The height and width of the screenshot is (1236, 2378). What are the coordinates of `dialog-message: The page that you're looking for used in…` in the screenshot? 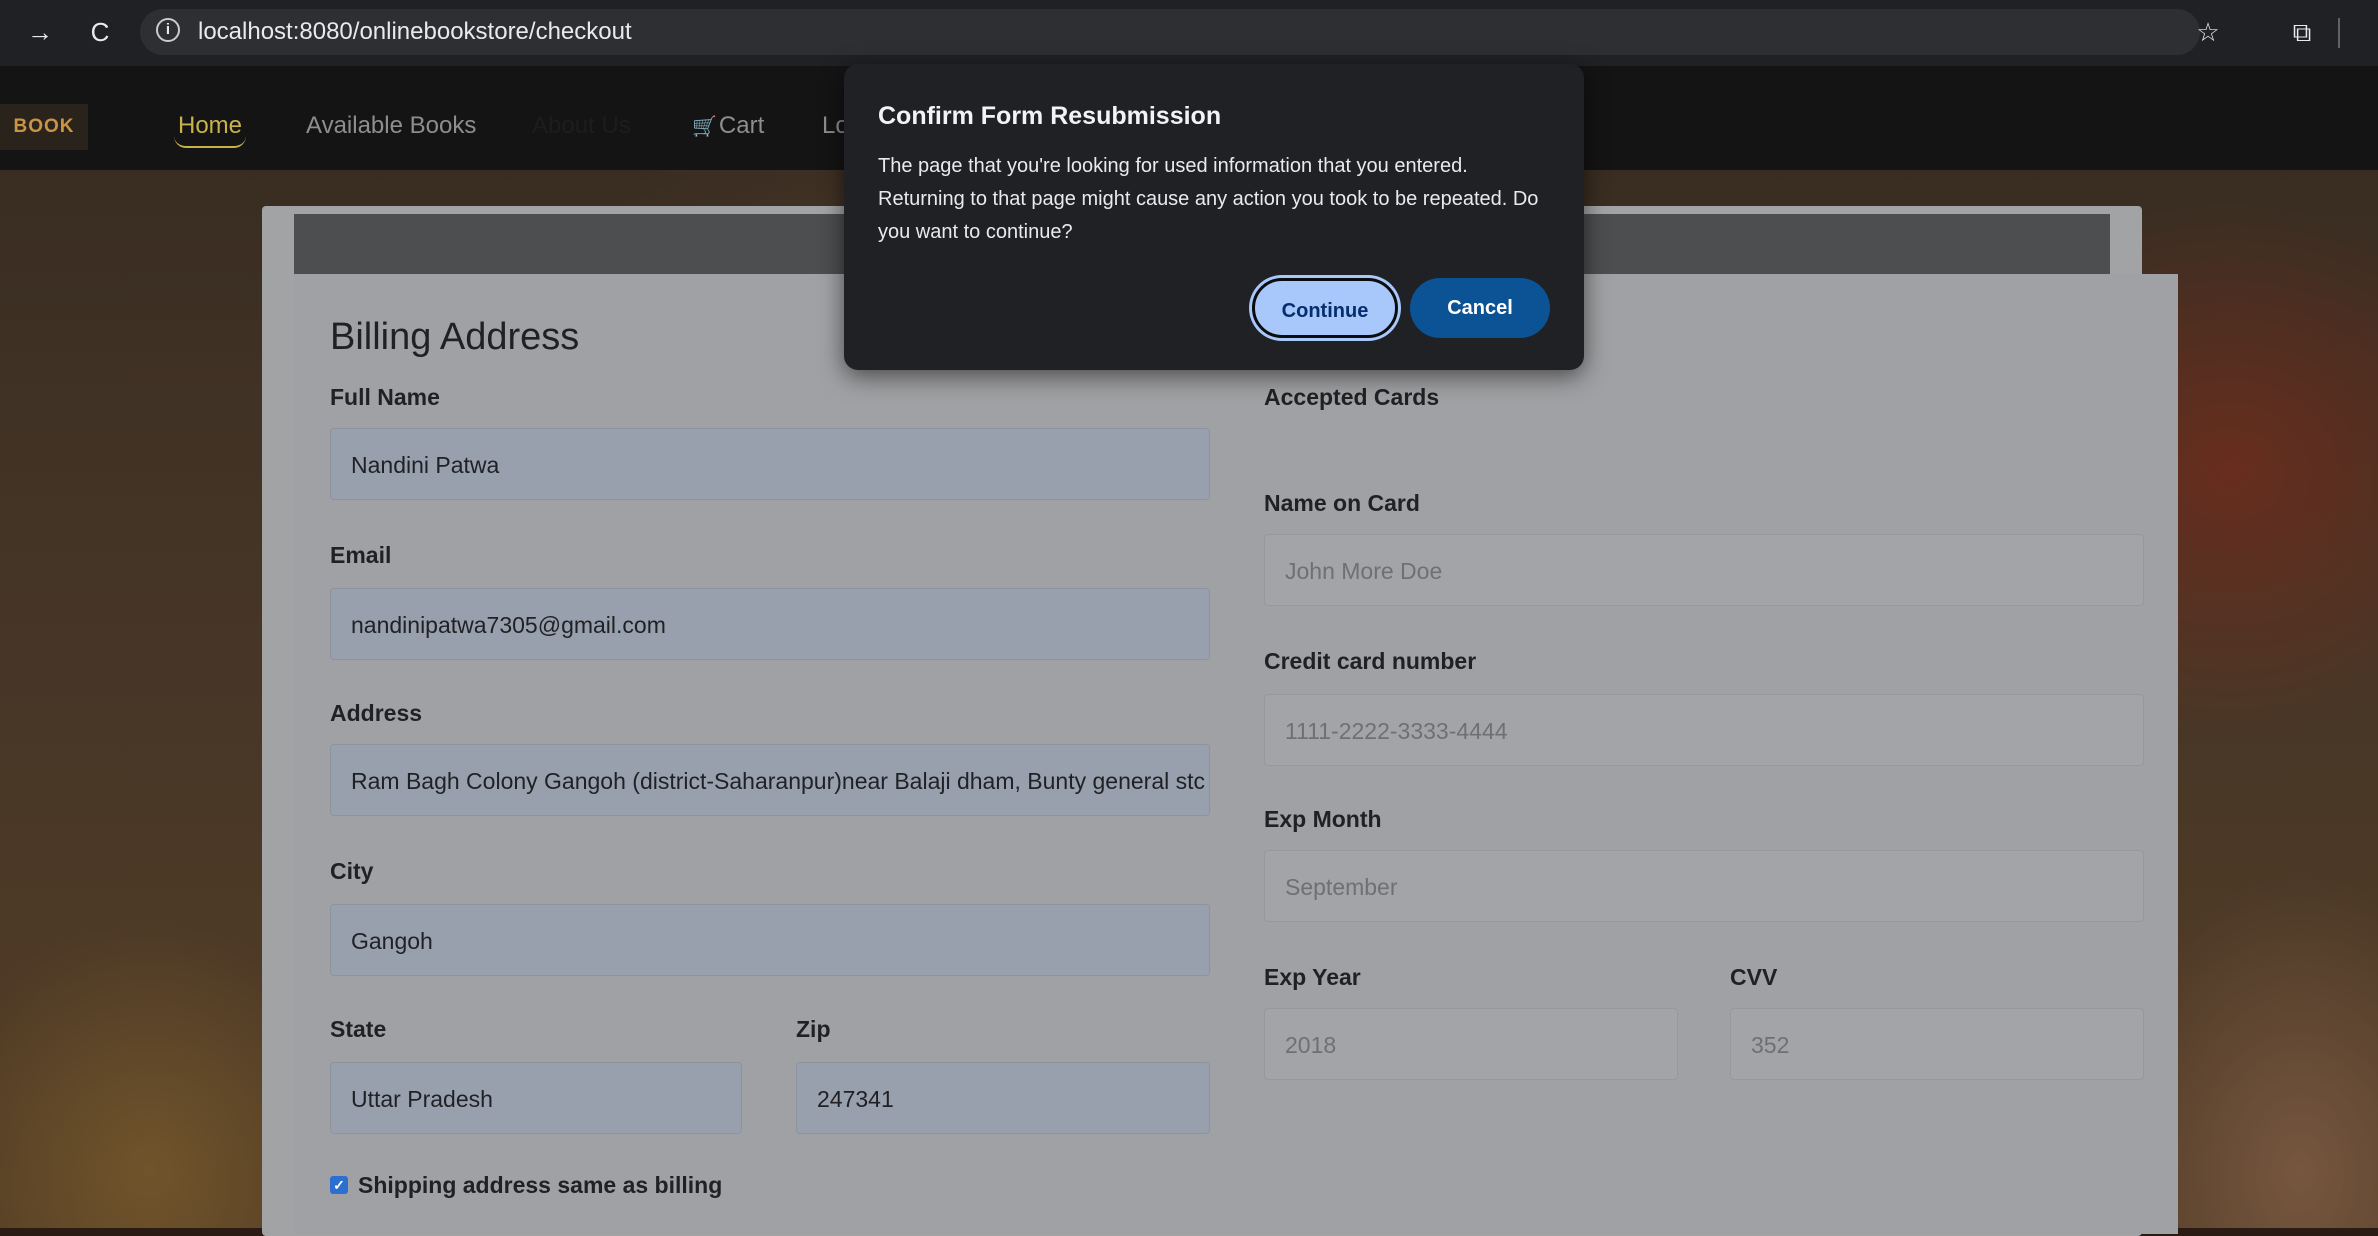 It's located at (1208, 199).